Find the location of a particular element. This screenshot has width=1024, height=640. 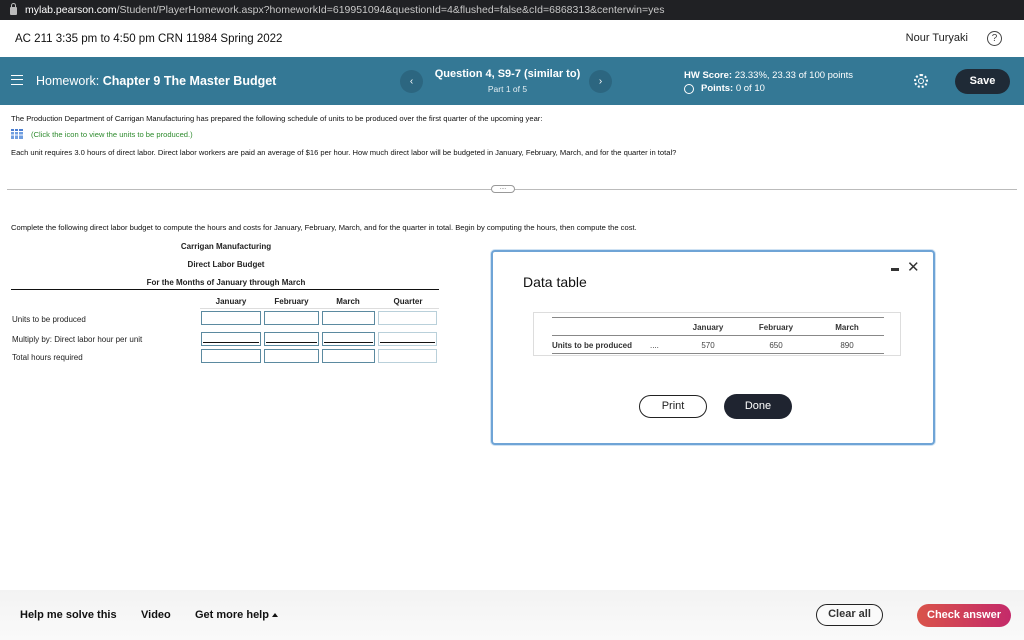

previous-question-button: ‹ is located at coordinates (411, 81).